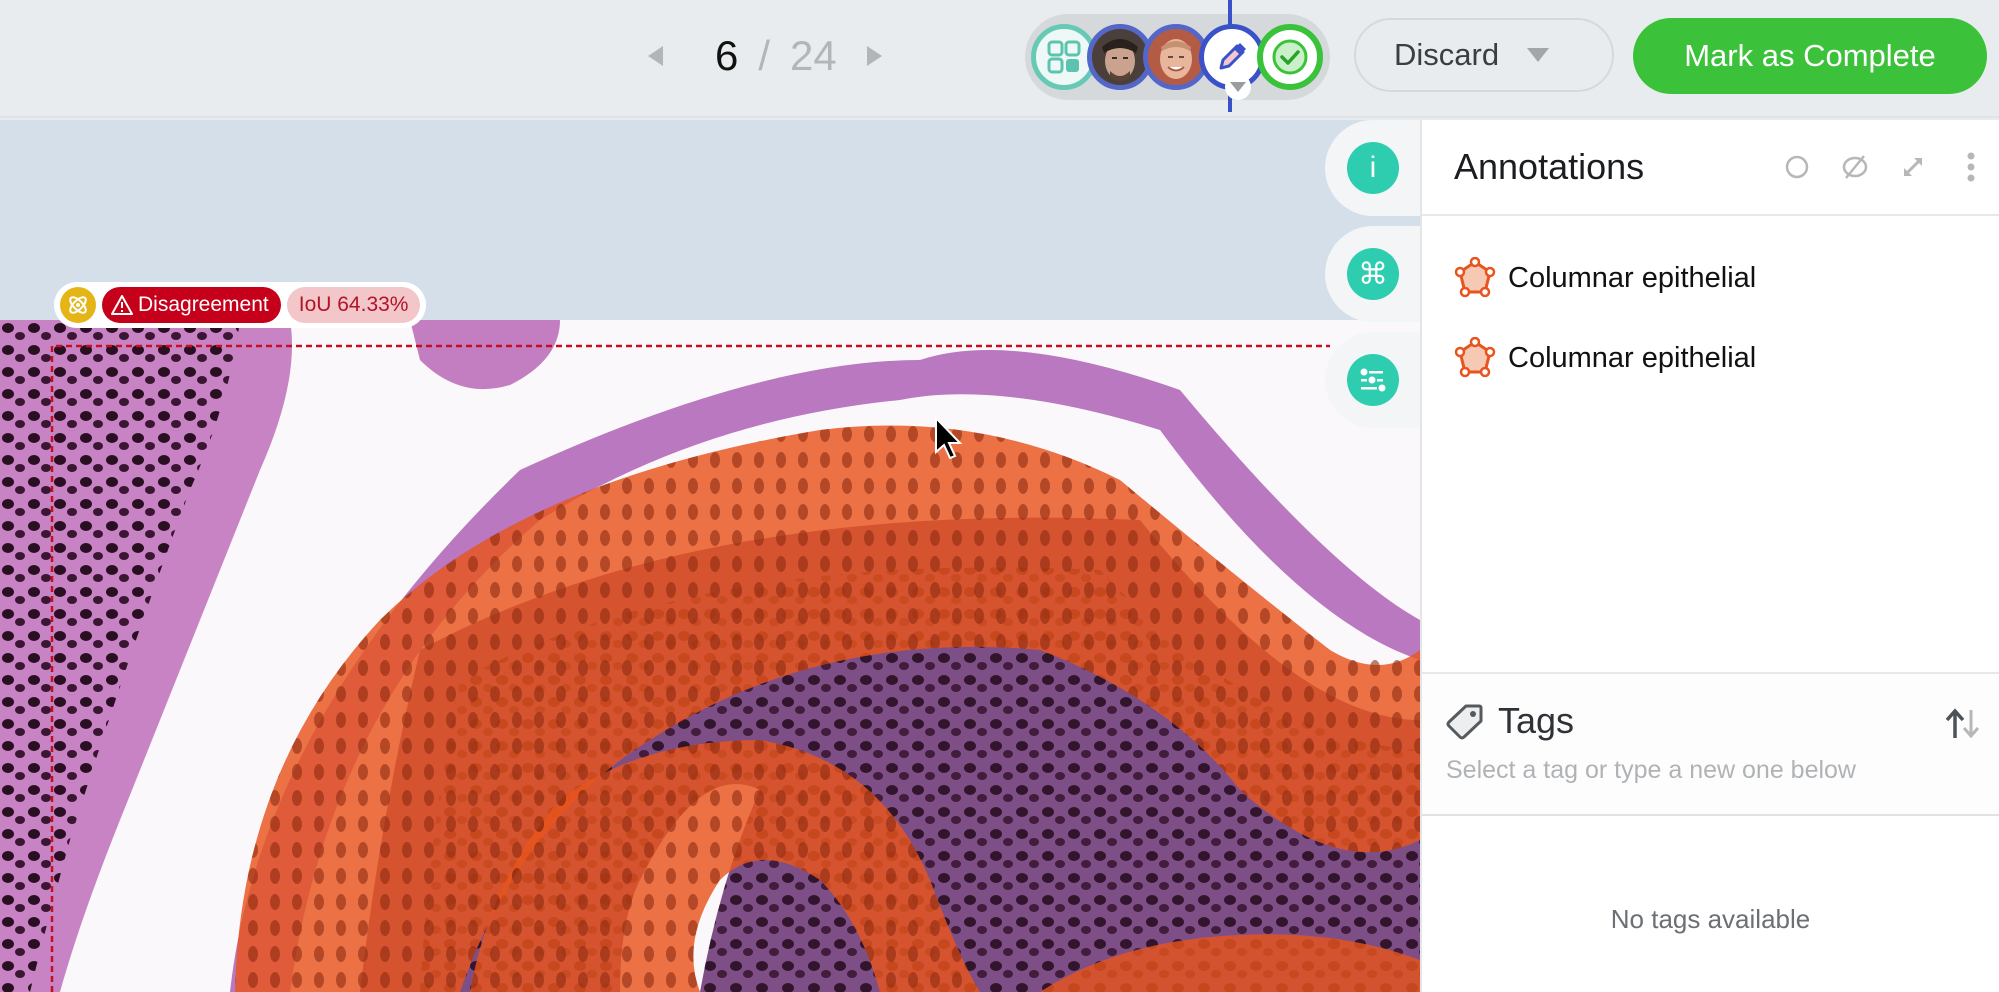  I want to click on settings-tab, so click(1375, 380).